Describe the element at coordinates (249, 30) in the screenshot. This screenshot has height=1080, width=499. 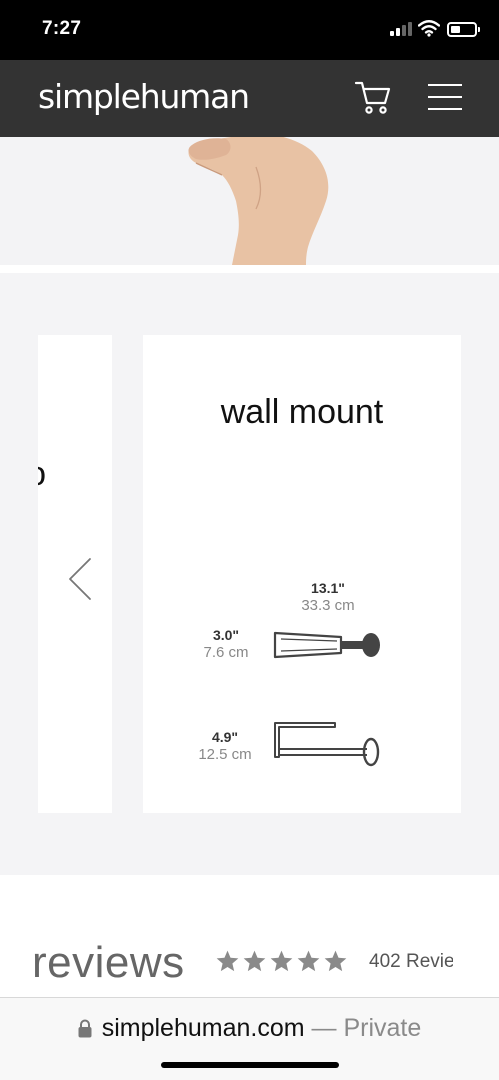
I see `status-bar: 7:27` at that location.